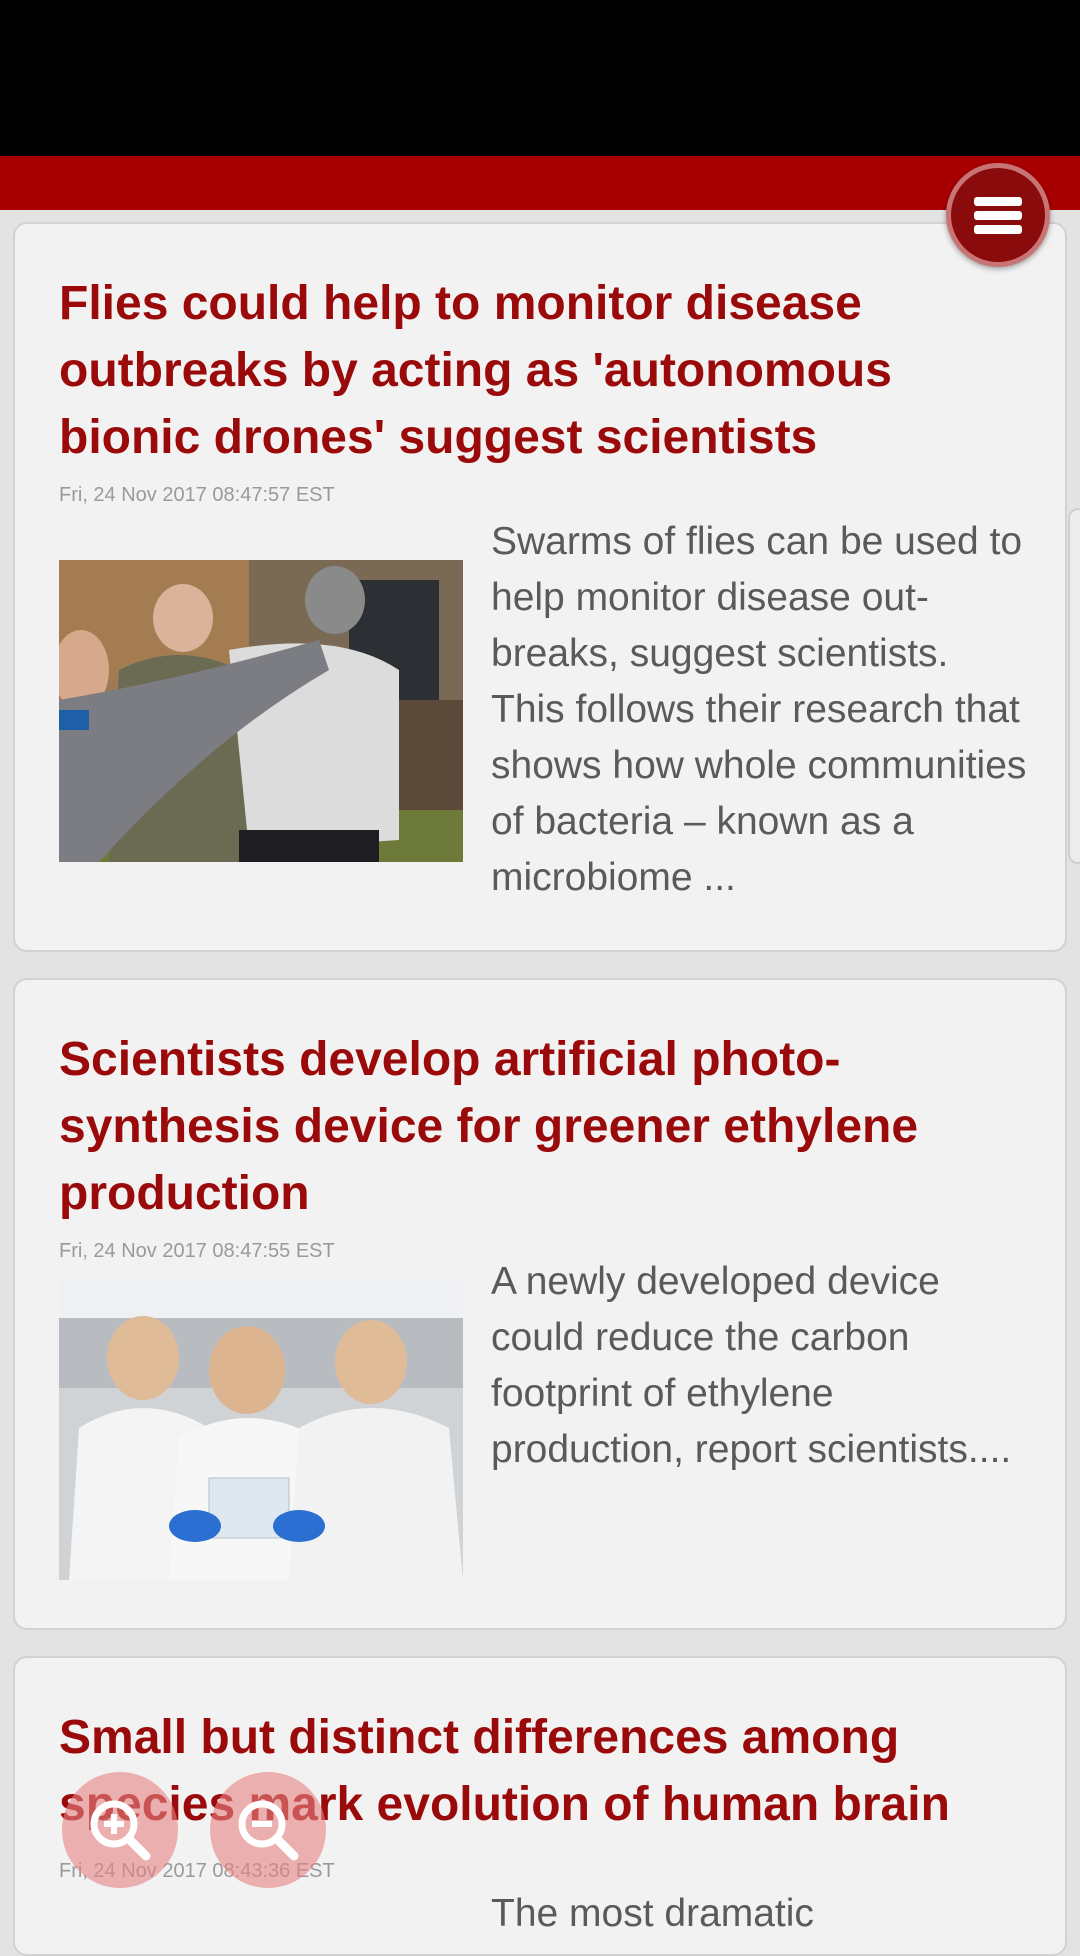 The width and height of the screenshot is (1080, 1956). I want to click on zoom-out-button, so click(268, 1830).